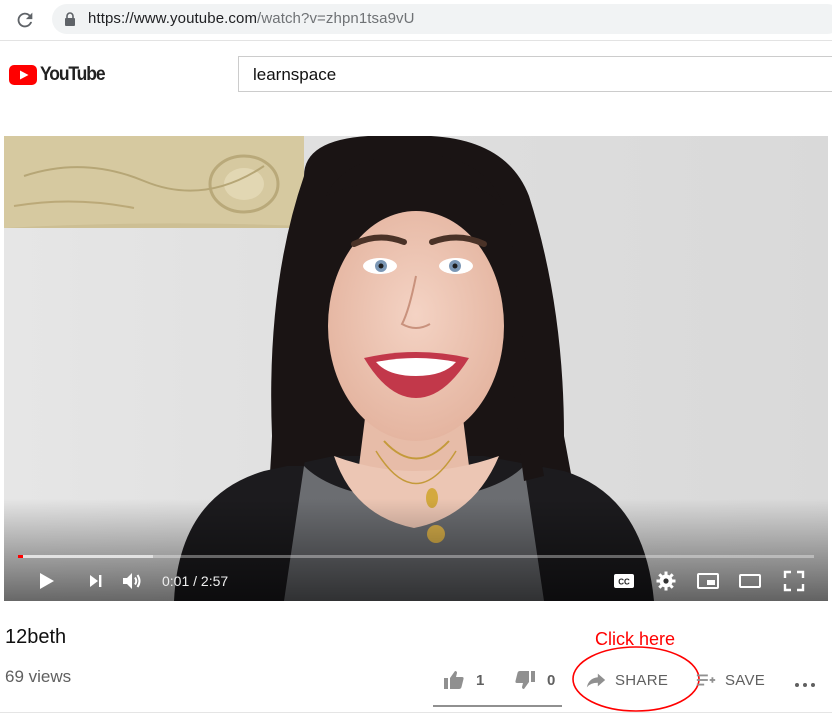 This screenshot has width=832, height=714. I want to click on progress-buffered, so click(85, 556).